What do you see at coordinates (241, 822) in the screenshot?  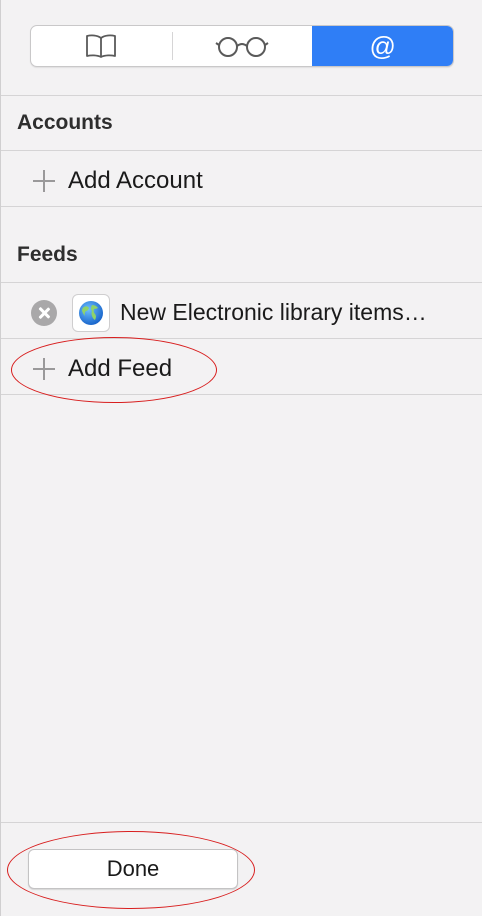 I see `footer-divider` at bounding box center [241, 822].